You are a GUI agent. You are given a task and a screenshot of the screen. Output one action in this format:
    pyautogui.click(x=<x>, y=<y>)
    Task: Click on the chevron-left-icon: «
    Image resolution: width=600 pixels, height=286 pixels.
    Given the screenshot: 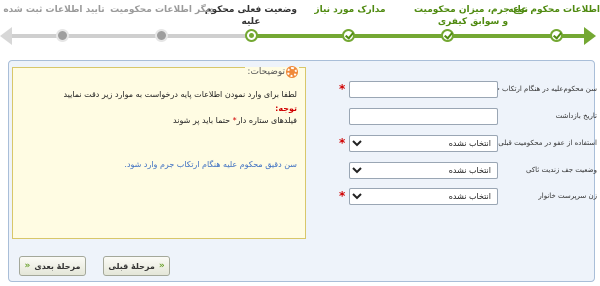 What is the action you would take?
    pyautogui.click(x=27, y=266)
    